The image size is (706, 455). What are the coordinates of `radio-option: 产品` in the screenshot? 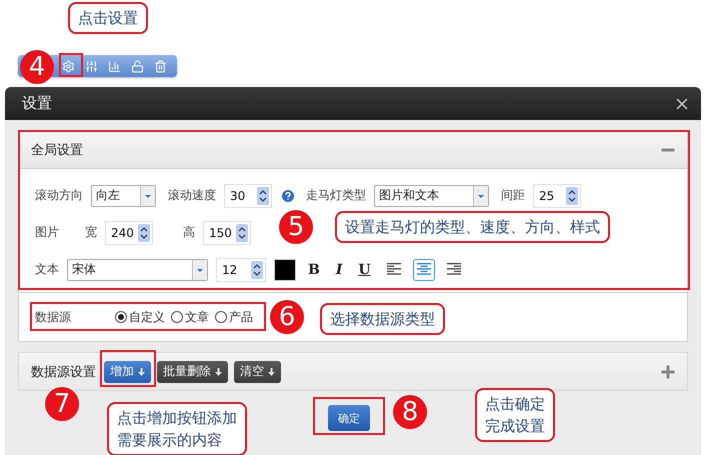 It's located at (234, 317).